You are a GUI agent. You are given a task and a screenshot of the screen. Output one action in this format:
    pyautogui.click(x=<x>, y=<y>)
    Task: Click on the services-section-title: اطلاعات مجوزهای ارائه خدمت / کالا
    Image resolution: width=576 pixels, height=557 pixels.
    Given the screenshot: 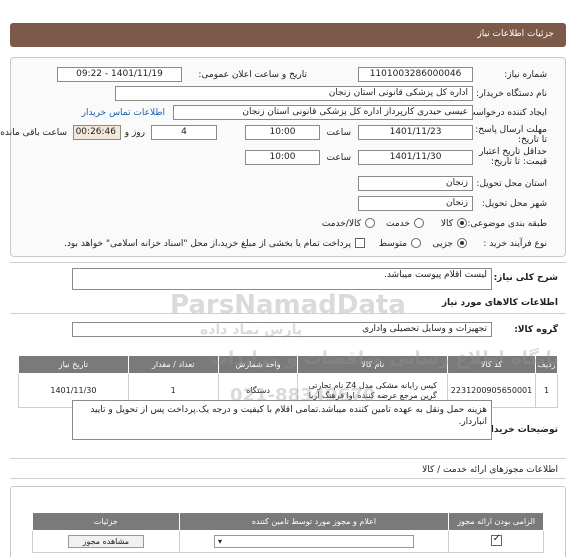 What is the action you would take?
    pyautogui.click(x=490, y=470)
    